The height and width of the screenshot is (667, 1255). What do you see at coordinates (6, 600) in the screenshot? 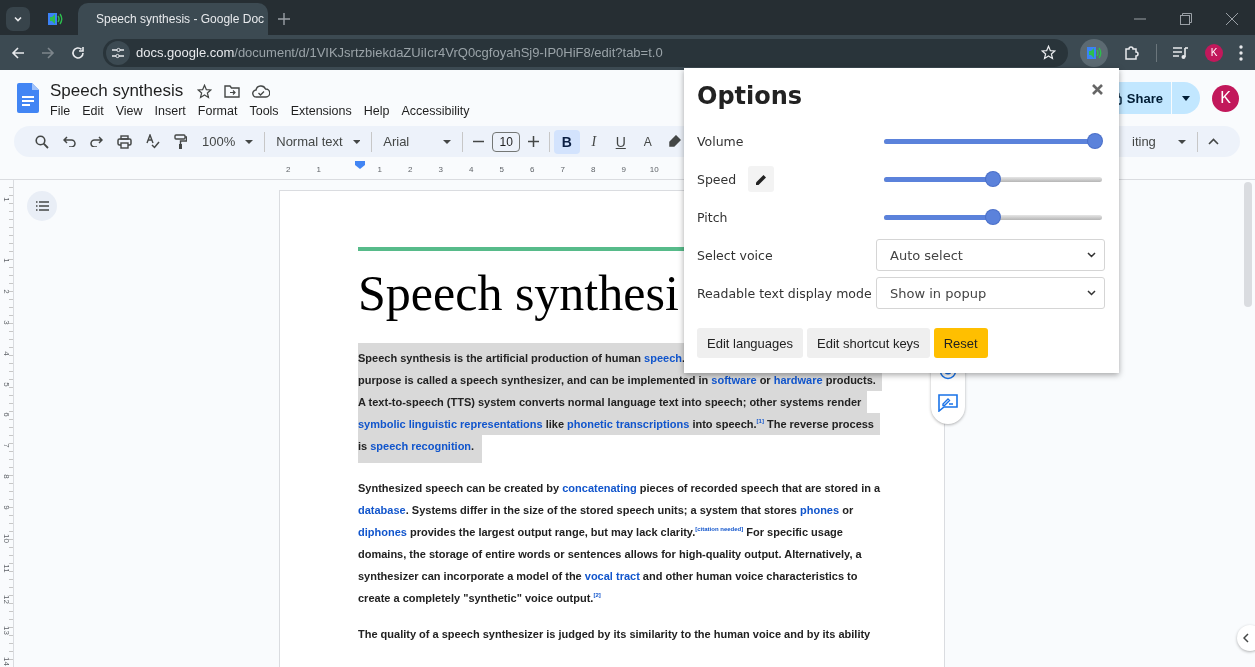
I see `ruler-number: 12` at bounding box center [6, 600].